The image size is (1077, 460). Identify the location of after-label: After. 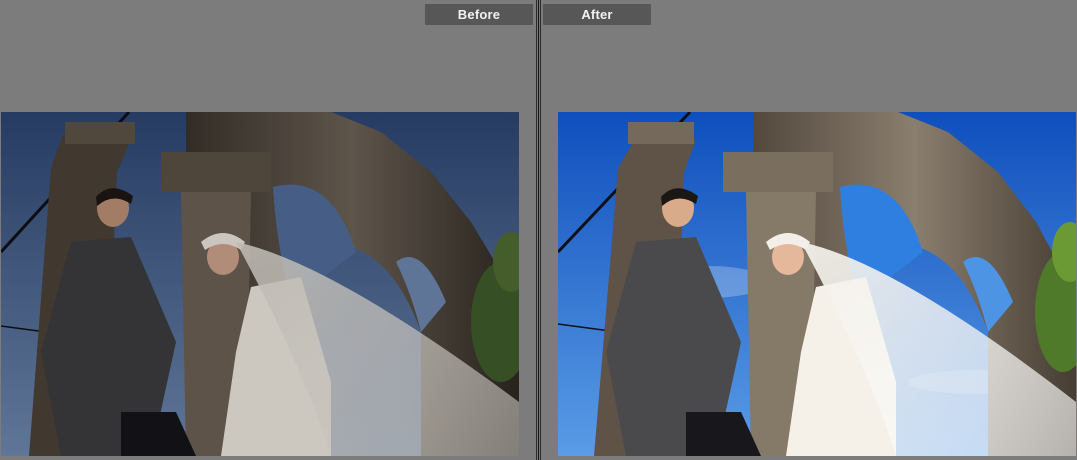
(597, 14).